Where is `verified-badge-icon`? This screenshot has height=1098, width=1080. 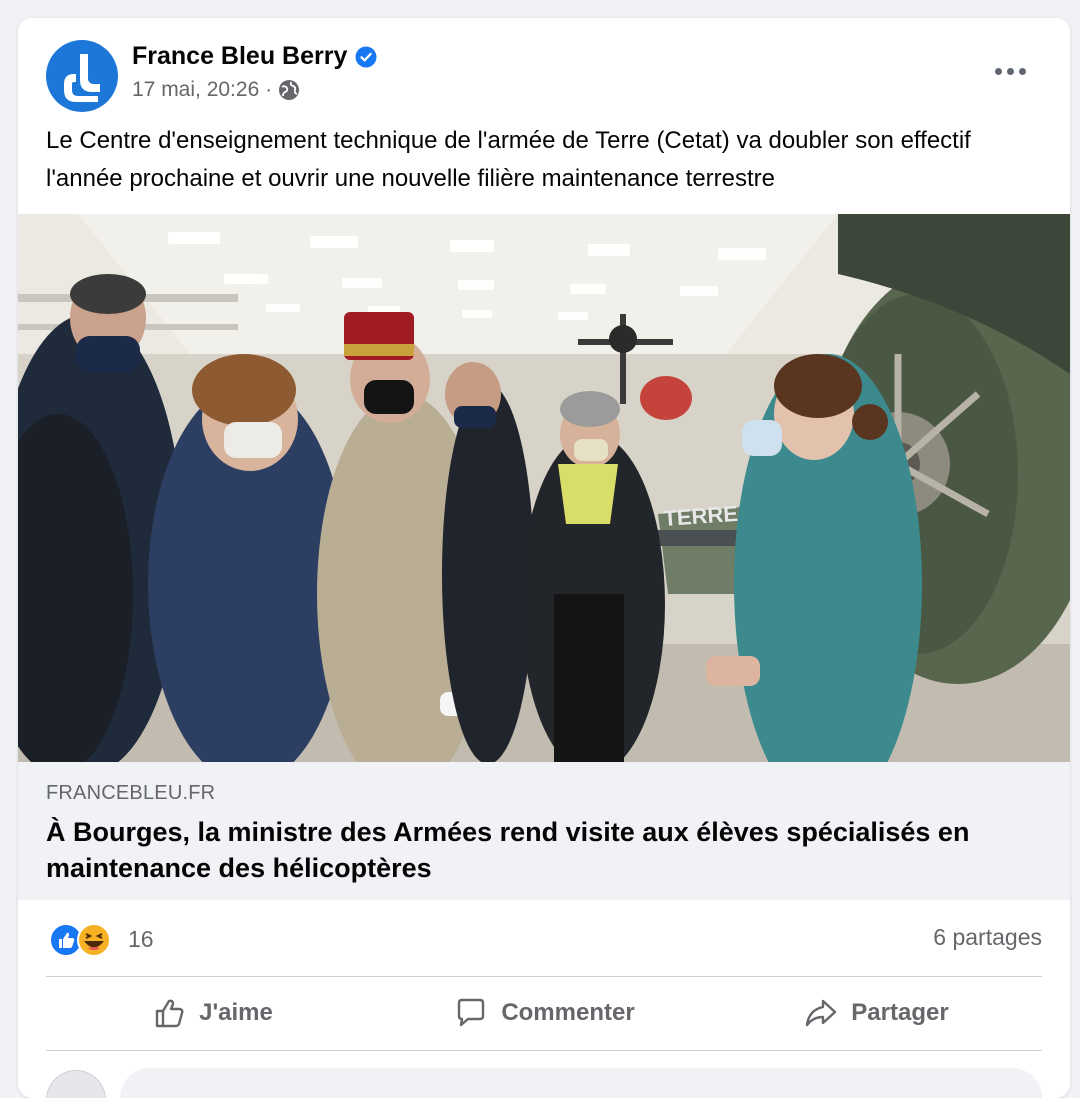 verified-badge-icon is located at coordinates (366, 56).